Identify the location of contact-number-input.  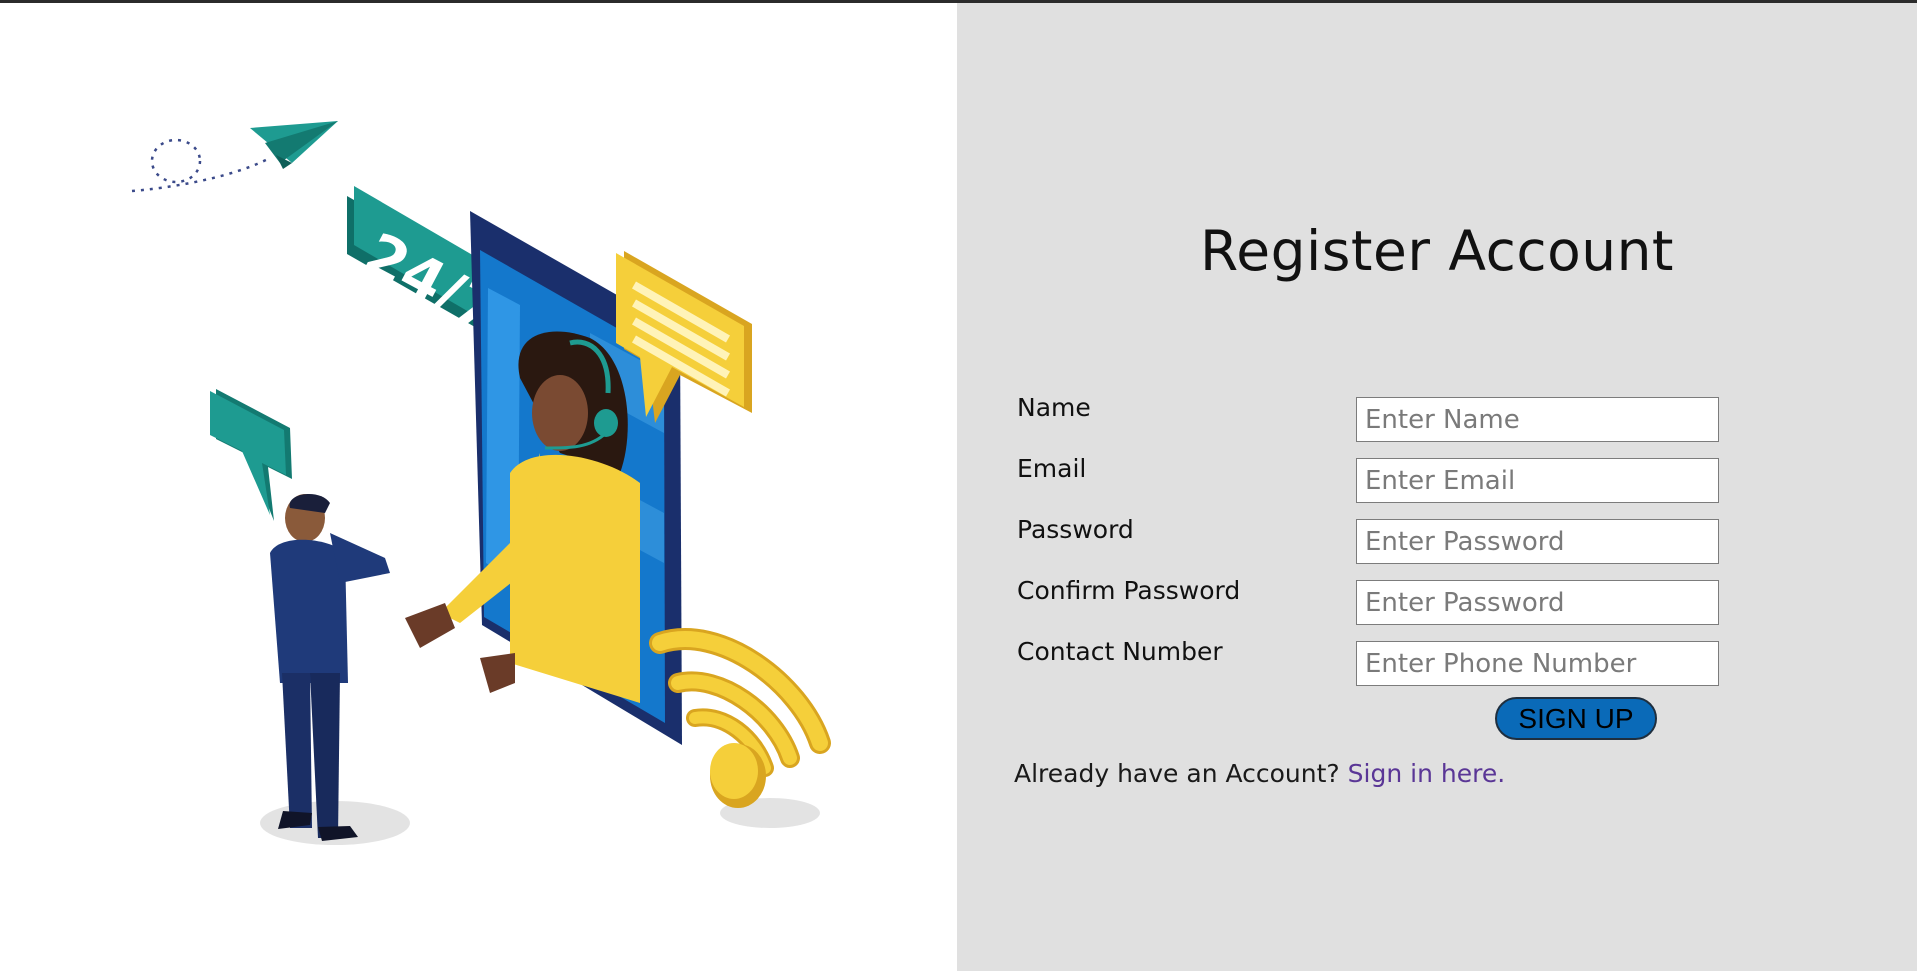
(1537, 663).